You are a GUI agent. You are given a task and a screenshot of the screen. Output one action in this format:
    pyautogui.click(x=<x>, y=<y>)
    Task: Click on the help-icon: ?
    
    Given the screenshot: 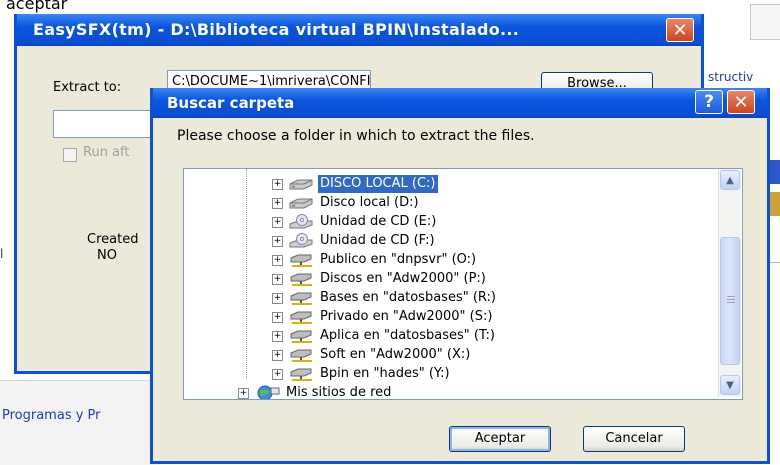 What is the action you would take?
    pyautogui.click(x=709, y=102)
    